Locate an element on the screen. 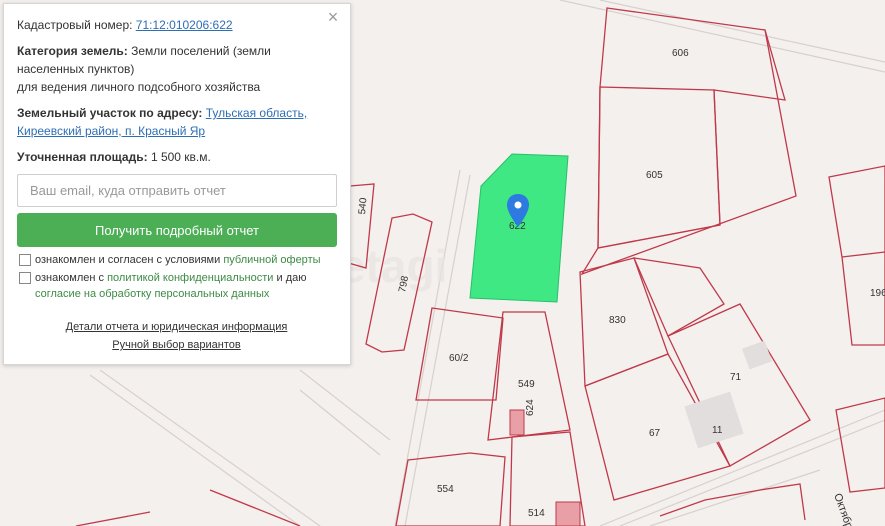  category-value-3: для ведения личного подсобного хозяйства is located at coordinates (139, 87).